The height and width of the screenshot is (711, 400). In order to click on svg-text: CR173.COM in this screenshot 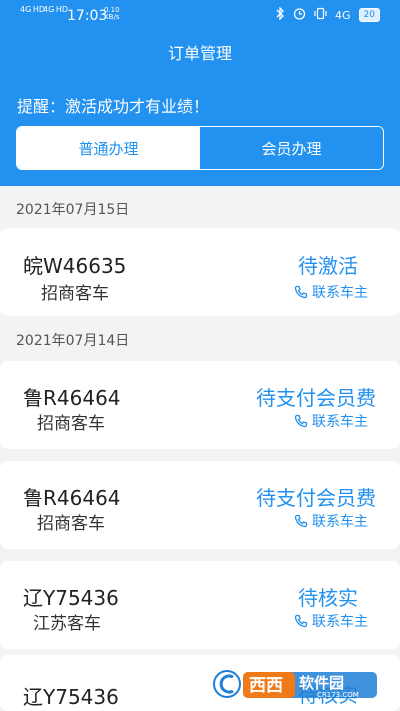, I will do `click(338, 695)`.